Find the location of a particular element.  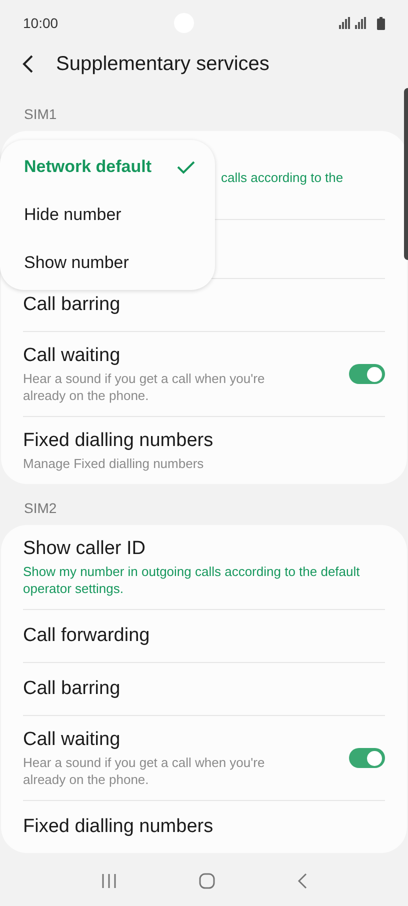

section-label: SIM2 is located at coordinates (40, 508).